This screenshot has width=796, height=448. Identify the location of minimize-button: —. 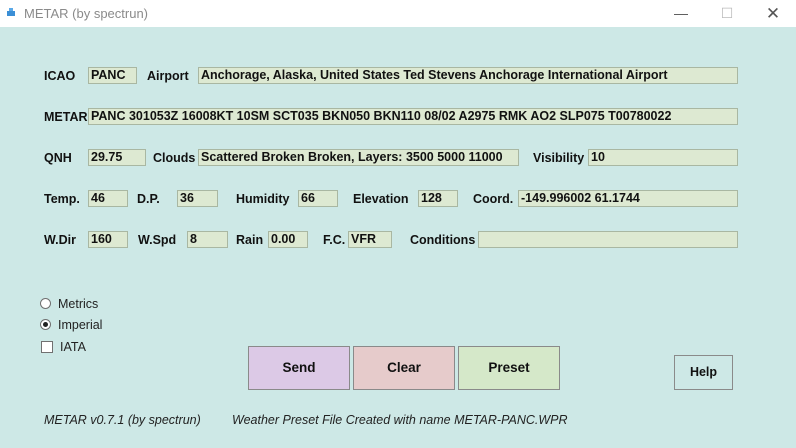
(681, 13).